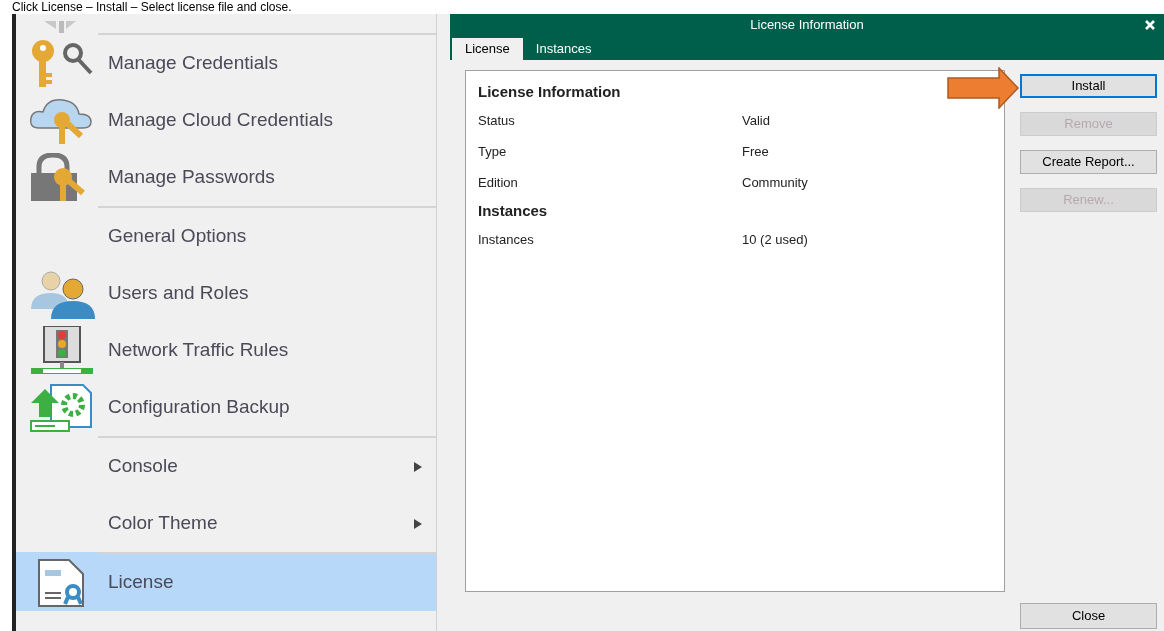  I want to click on section-heading: Instances, so click(513, 210).